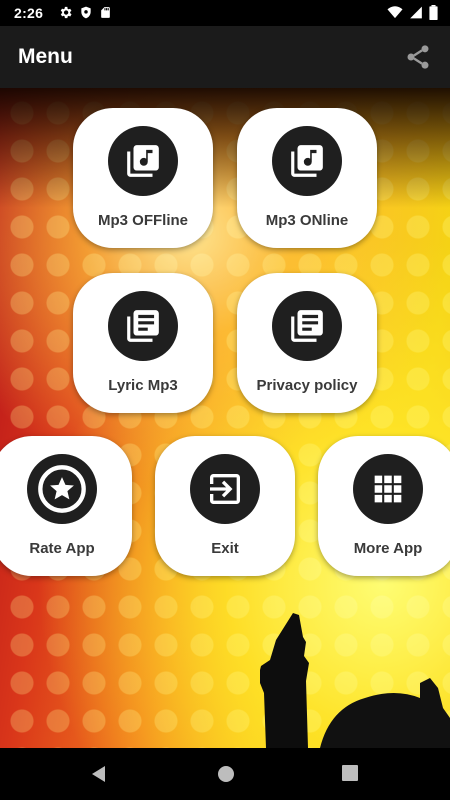 This screenshot has width=450, height=800. I want to click on more-app-button: More App, so click(384, 506).